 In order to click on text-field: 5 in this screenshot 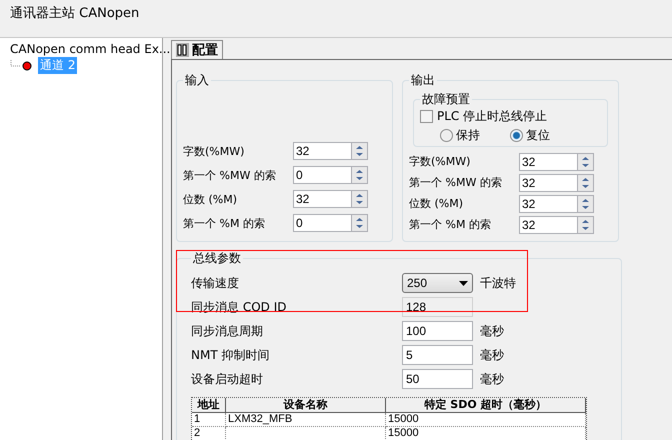, I will do `click(437, 355)`.